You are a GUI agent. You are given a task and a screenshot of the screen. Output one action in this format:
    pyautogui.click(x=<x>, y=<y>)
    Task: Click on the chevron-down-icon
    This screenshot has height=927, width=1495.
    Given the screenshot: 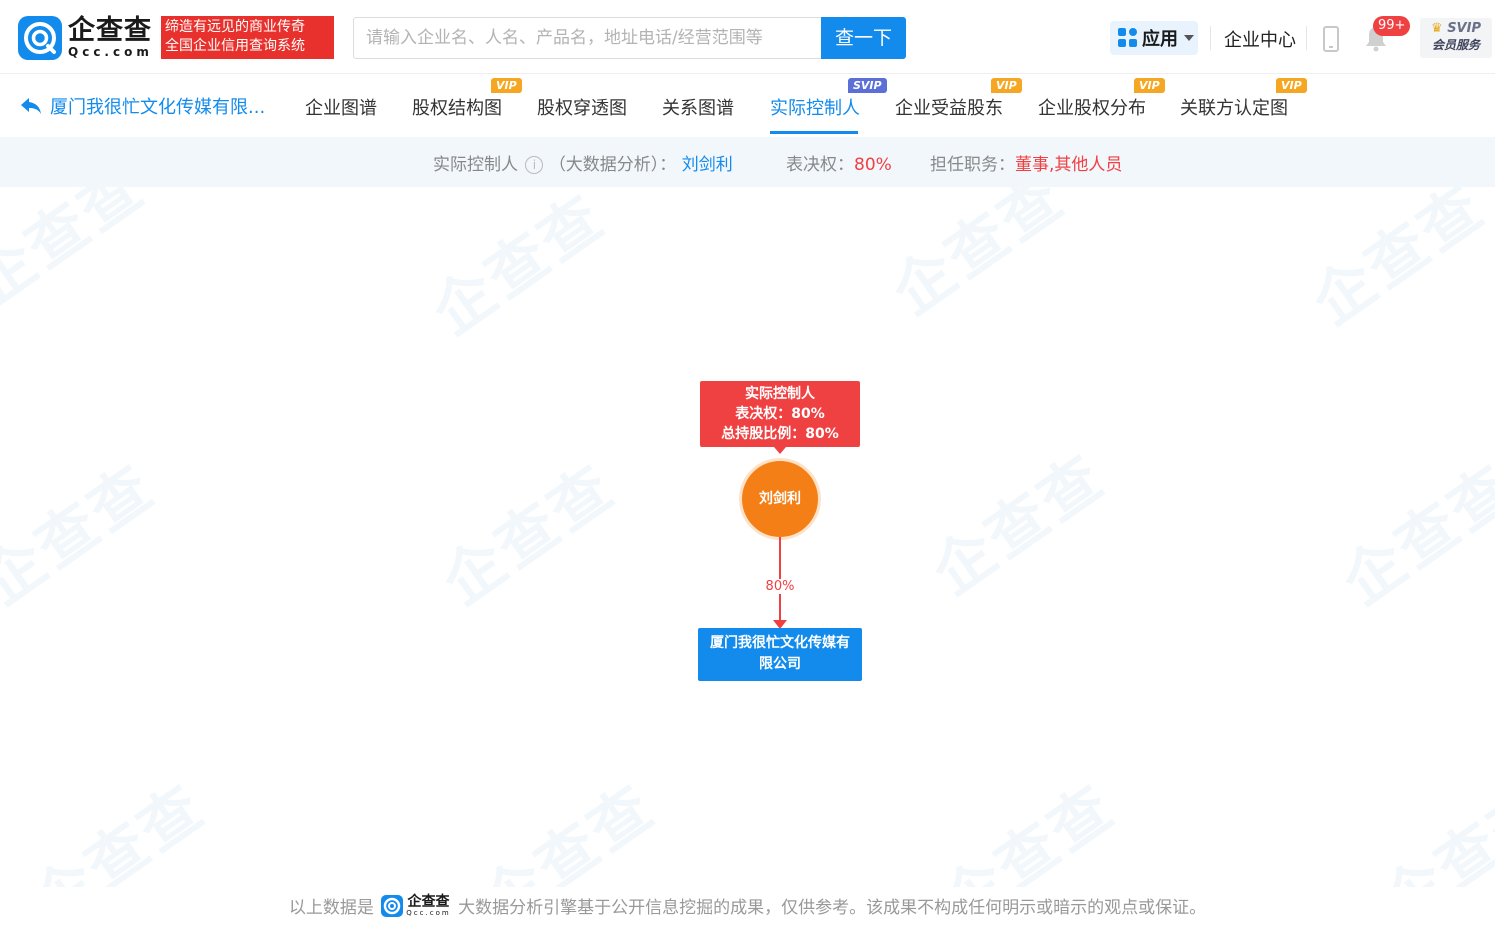 What is the action you would take?
    pyautogui.click(x=1189, y=38)
    